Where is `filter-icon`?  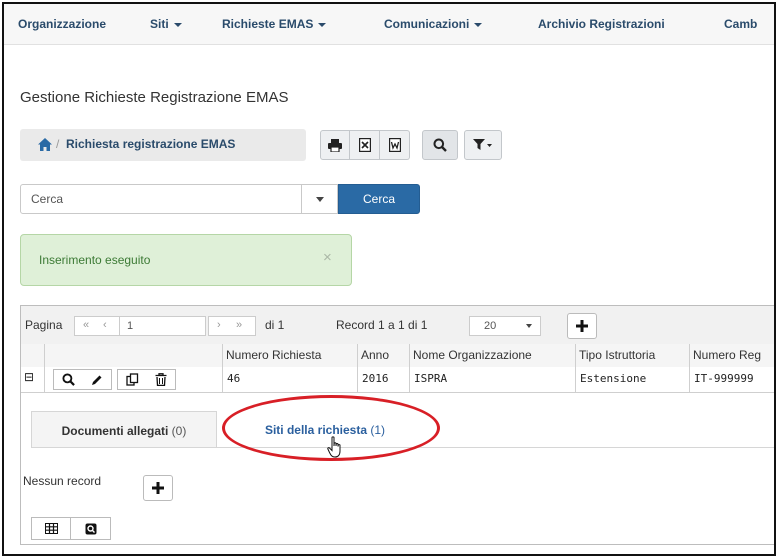
filter-icon is located at coordinates (482, 144).